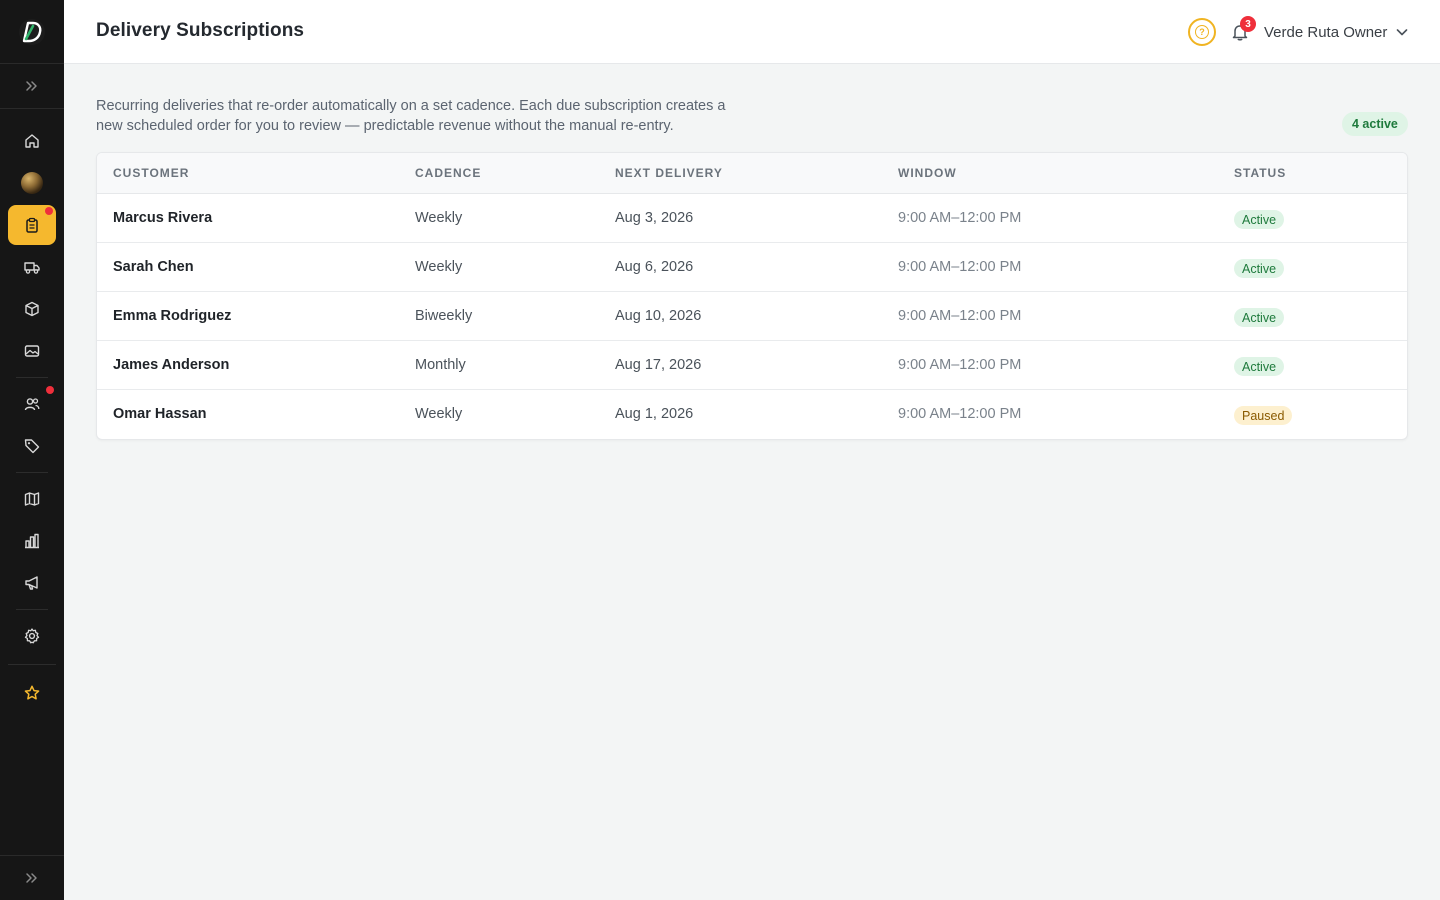  Describe the element at coordinates (32, 404) in the screenshot. I see `users-icon` at that location.